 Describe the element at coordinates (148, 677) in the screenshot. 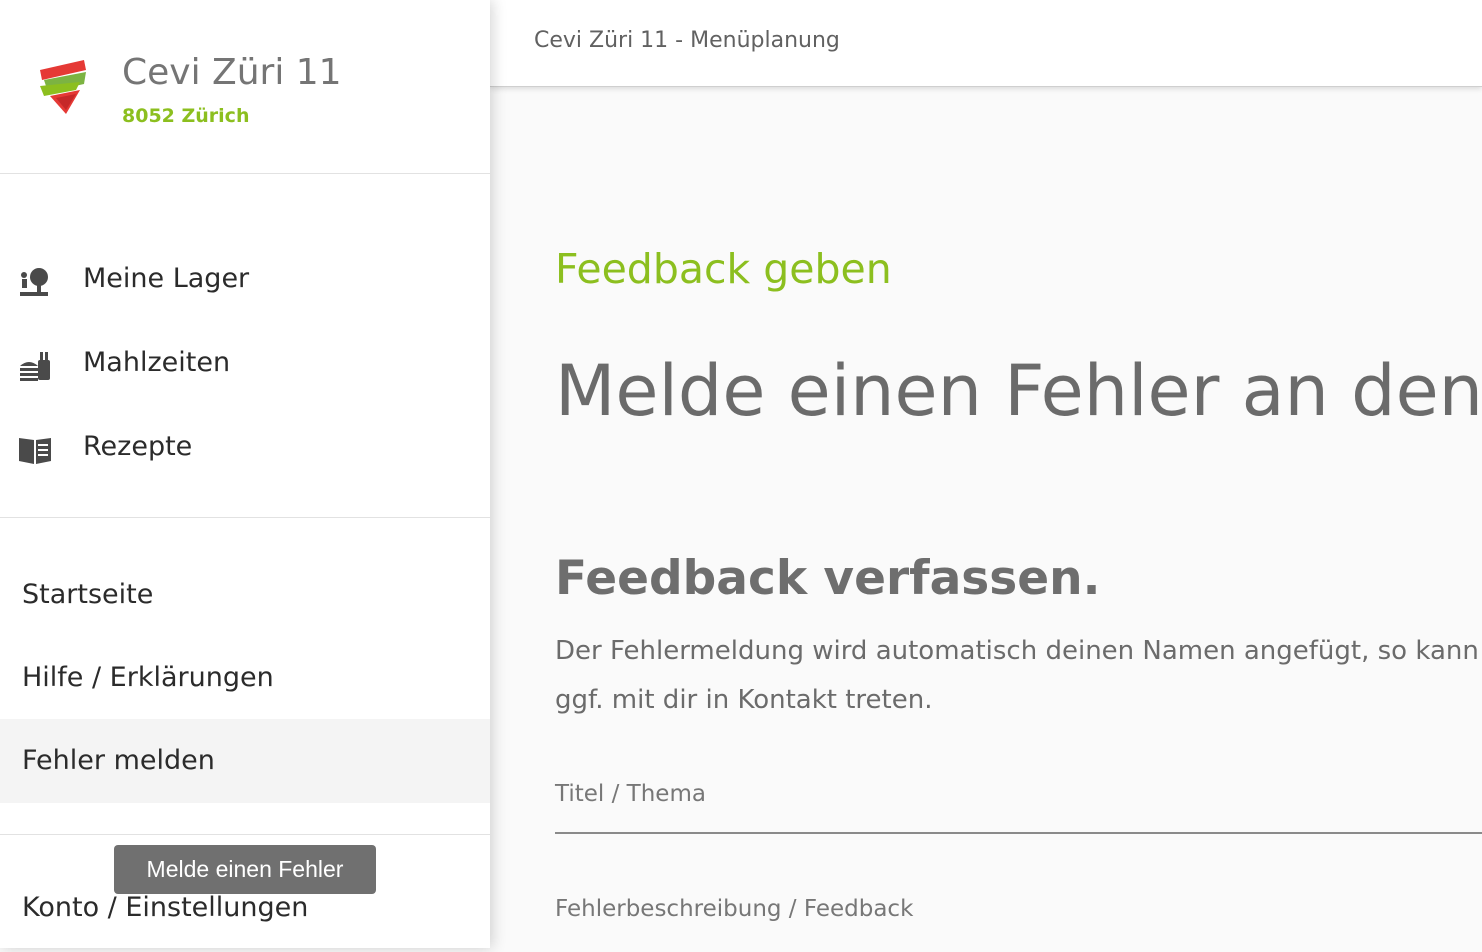

I see `sidebar-link-label: Hilfe / Erklärungen` at that location.